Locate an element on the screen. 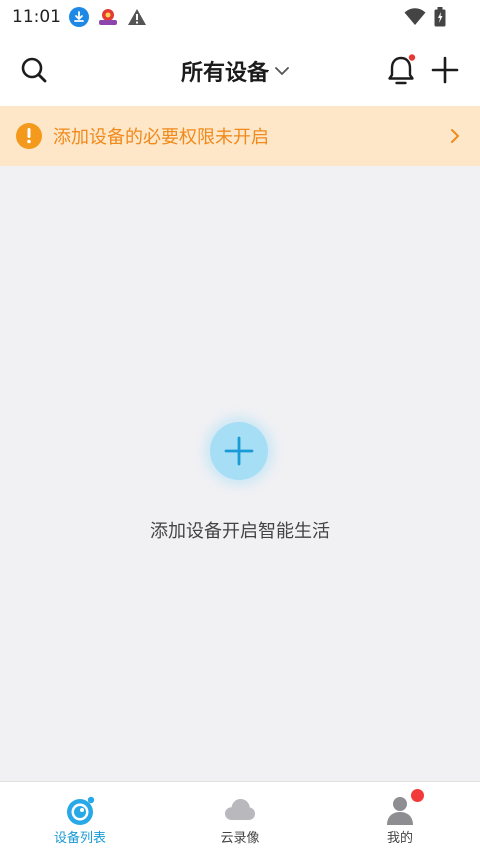  camera-icon is located at coordinates (81, 810).